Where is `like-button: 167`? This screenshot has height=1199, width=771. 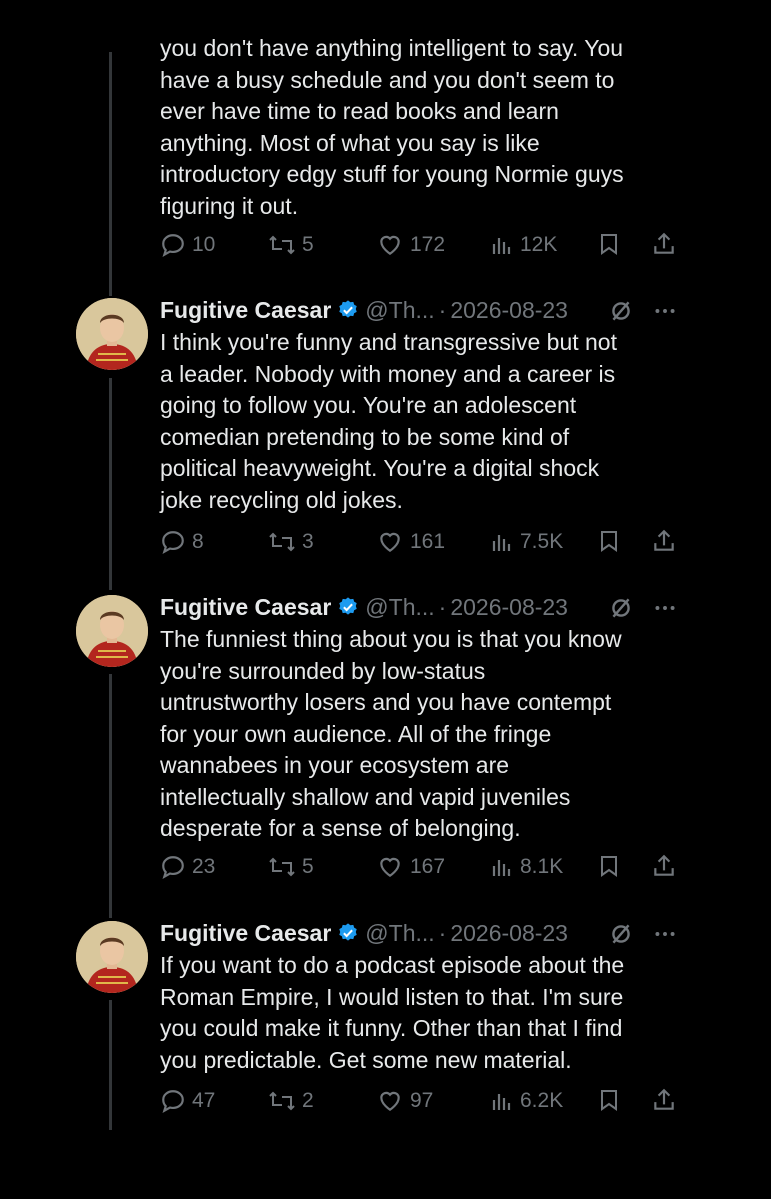
like-button: 167 is located at coordinates (410, 867).